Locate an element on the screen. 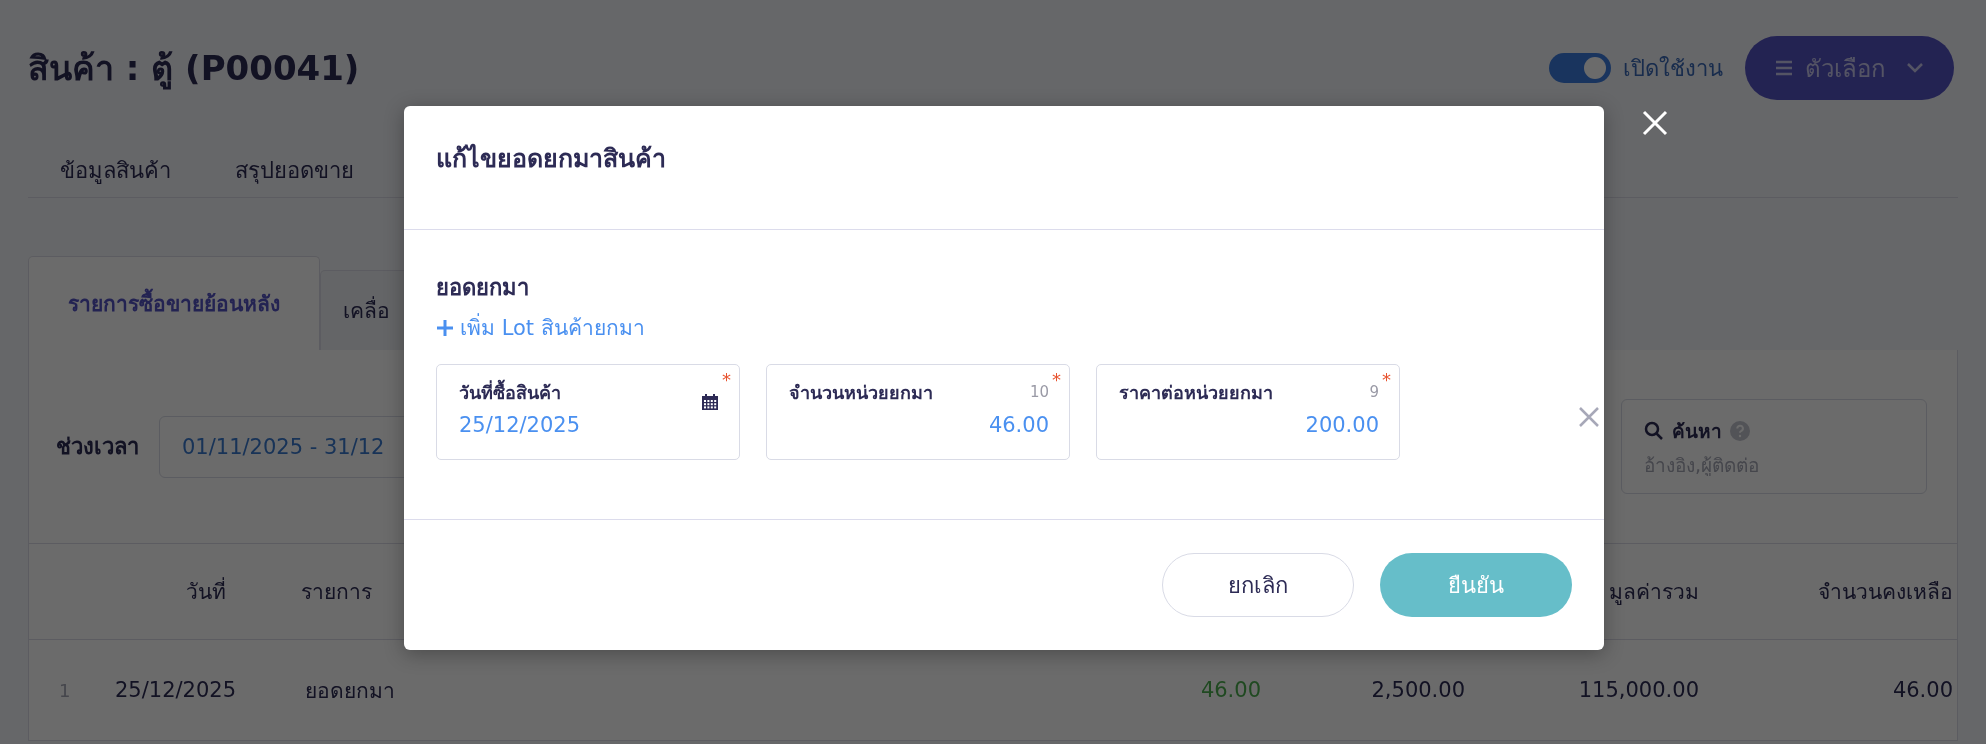 The image size is (1986, 744). field-label: จำนวนหน่วยยกมา is located at coordinates (861, 392).